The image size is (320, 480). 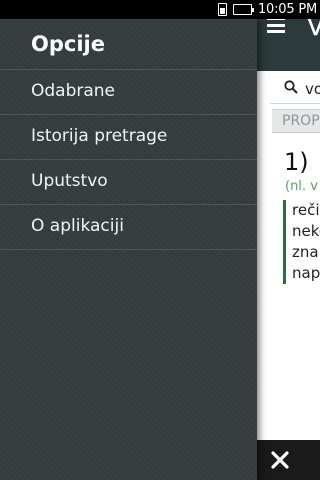 I want to click on definition-line: napi, so click(x=306, y=273).